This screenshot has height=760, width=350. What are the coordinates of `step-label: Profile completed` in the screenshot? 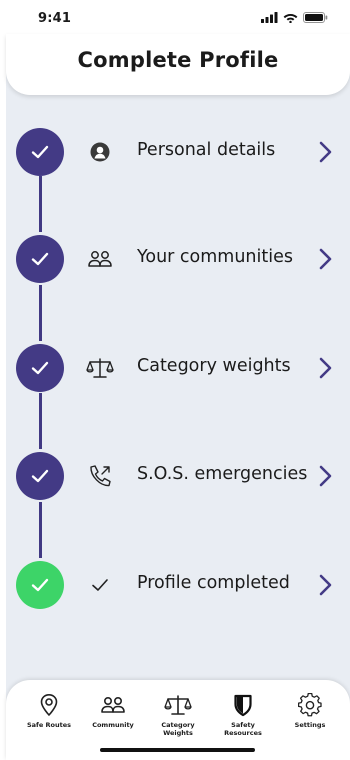 It's located at (213, 583).